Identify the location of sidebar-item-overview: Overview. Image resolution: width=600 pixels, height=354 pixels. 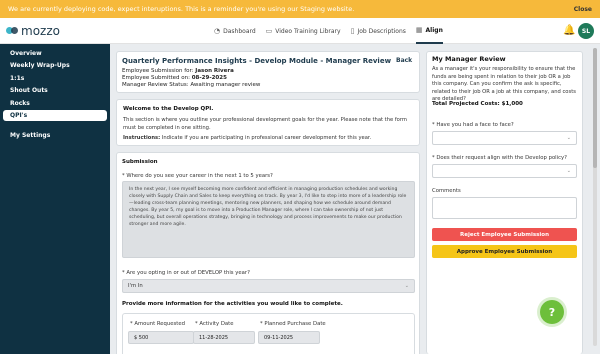
(55, 53).